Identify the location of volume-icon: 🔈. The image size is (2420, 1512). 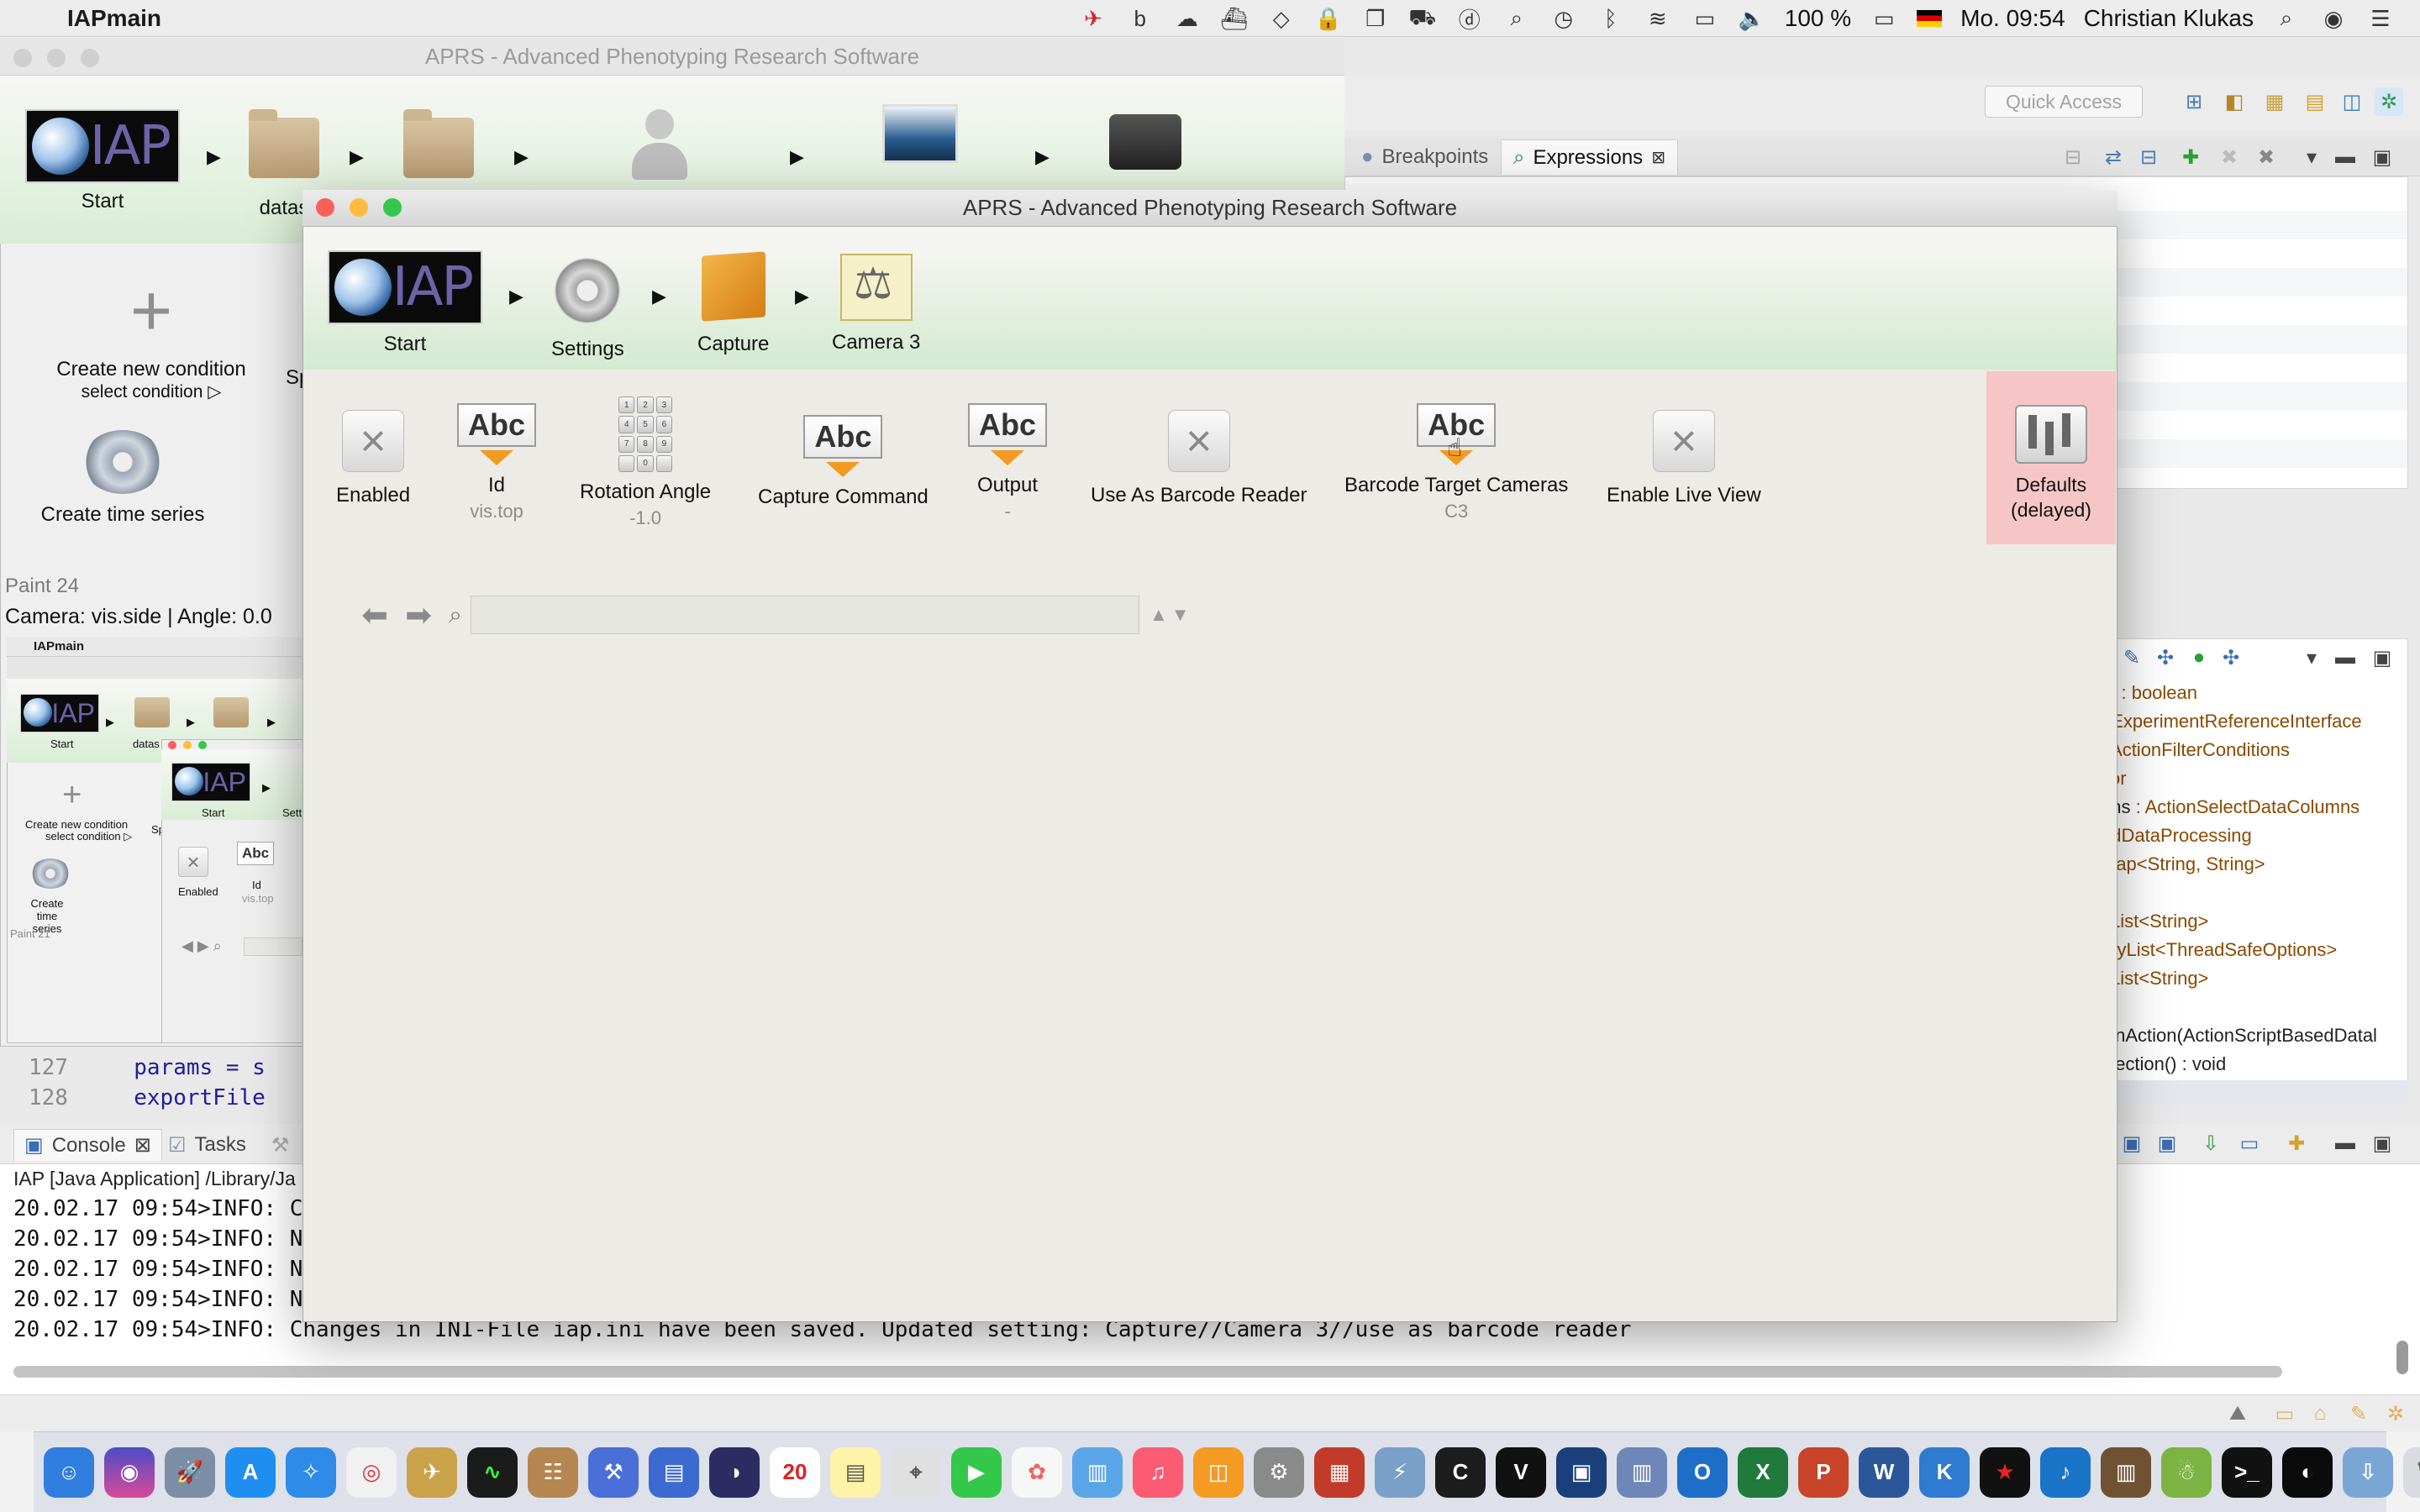
(1752, 18).